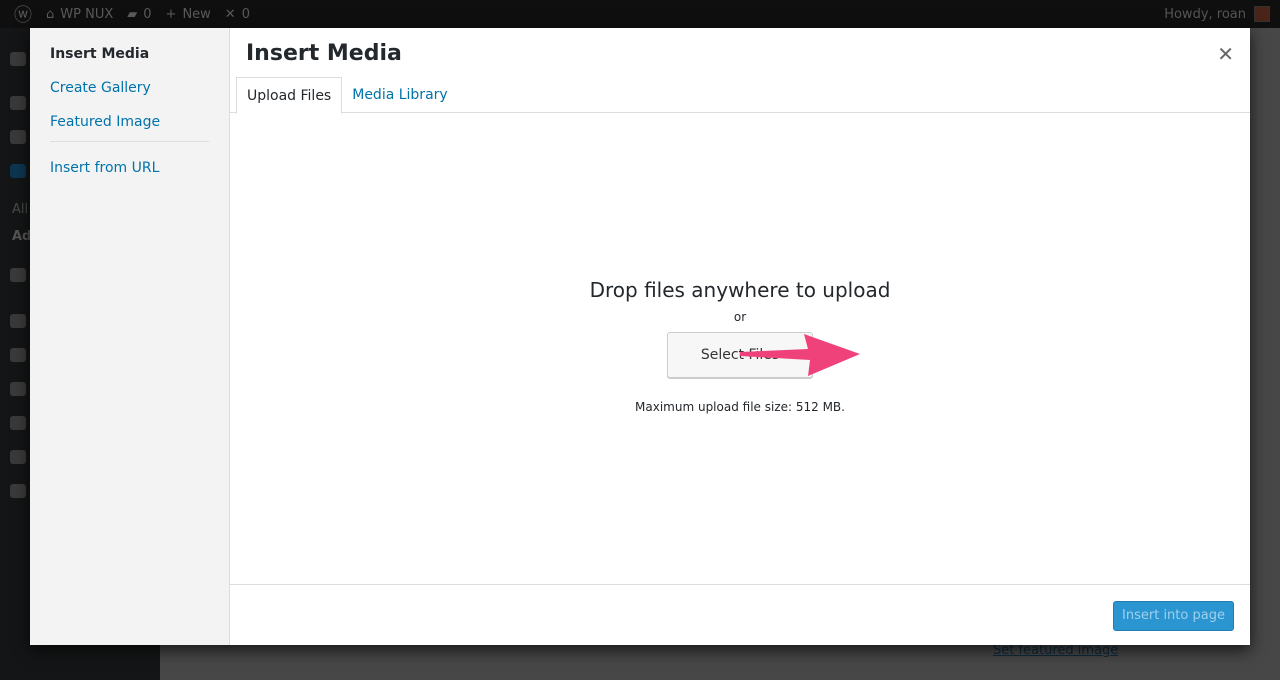 Image resolution: width=1280 pixels, height=680 pixels. What do you see at coordinates (18, 59) in the screenshot?
I see `dashboard-icon` at bounding box center [18, 59].